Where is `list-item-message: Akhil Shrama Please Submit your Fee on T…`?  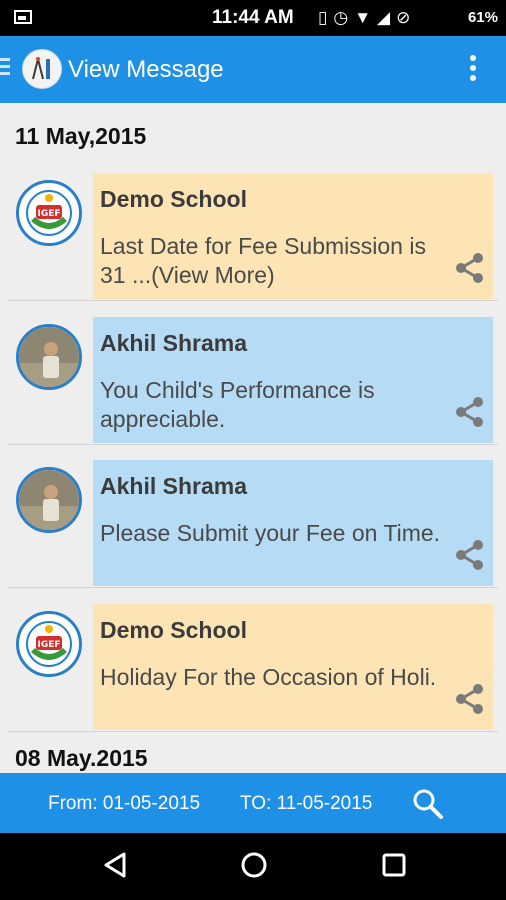
list-item-message: Akhil Shrama Please Submit your Fee on T… is located at coordinates (253, 523).